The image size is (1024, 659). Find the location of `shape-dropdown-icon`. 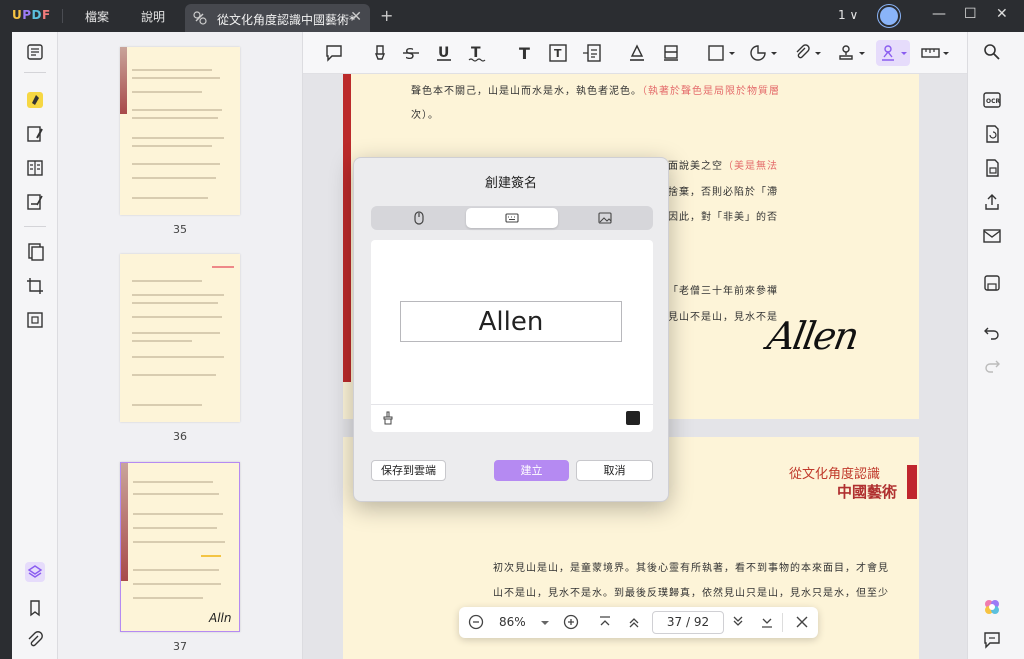

shape-dropdown-icon is located at coordinates (722, 53).